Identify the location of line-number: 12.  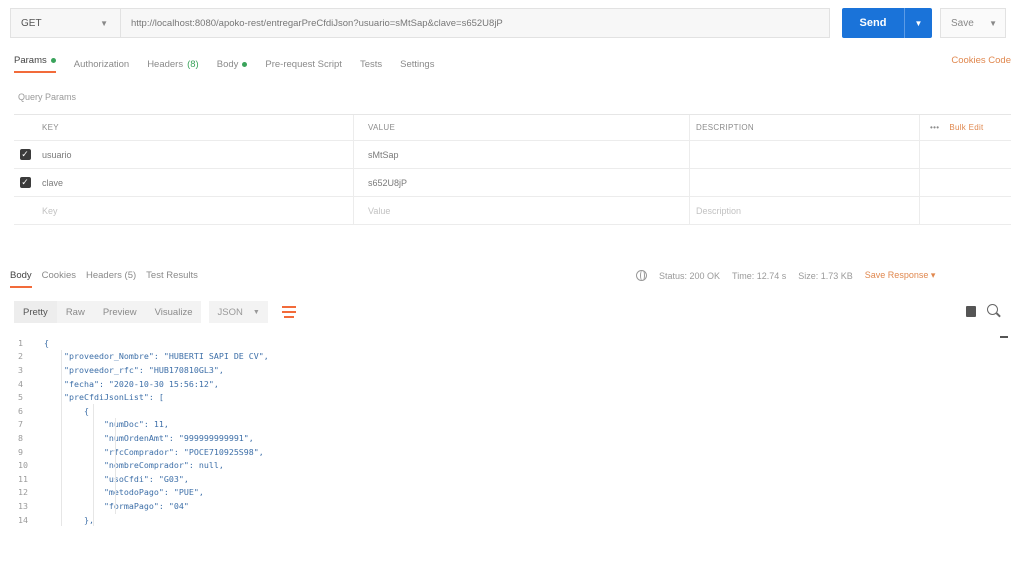
(23, 492).